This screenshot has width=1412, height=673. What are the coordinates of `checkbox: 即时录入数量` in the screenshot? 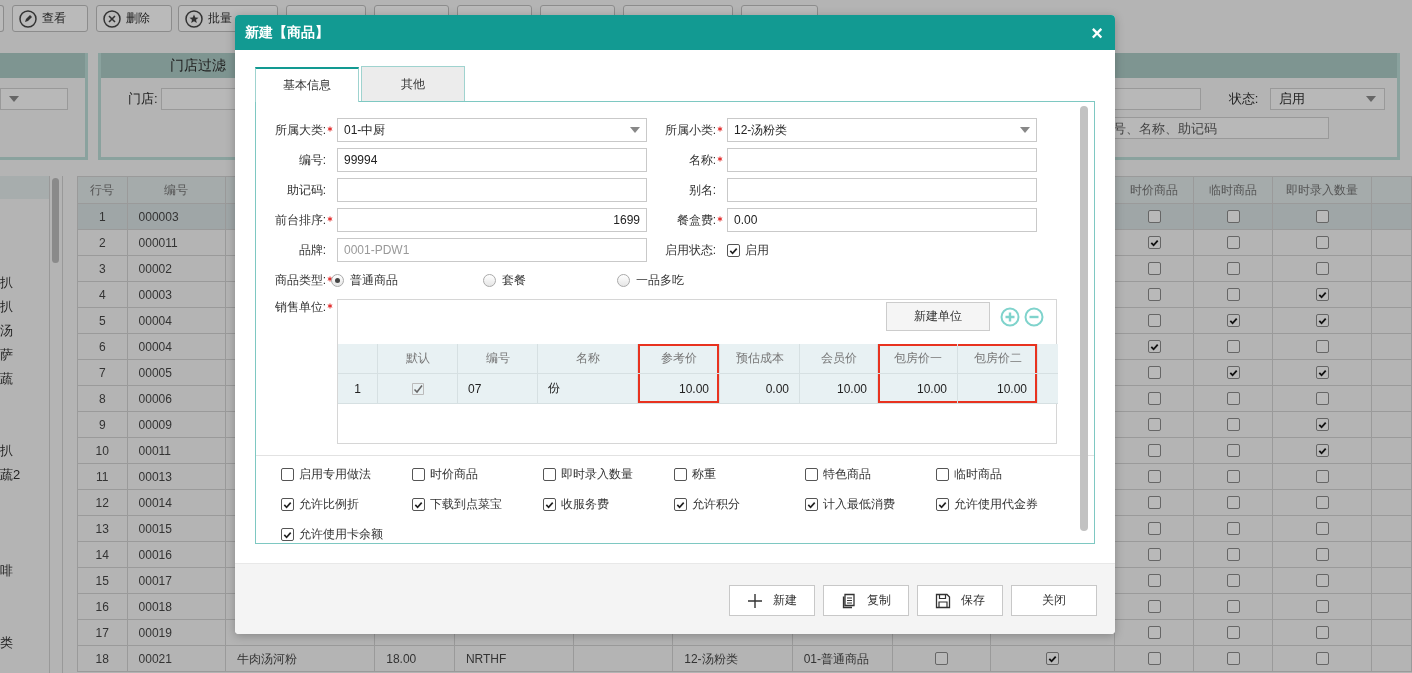 It's located at (608, 474).